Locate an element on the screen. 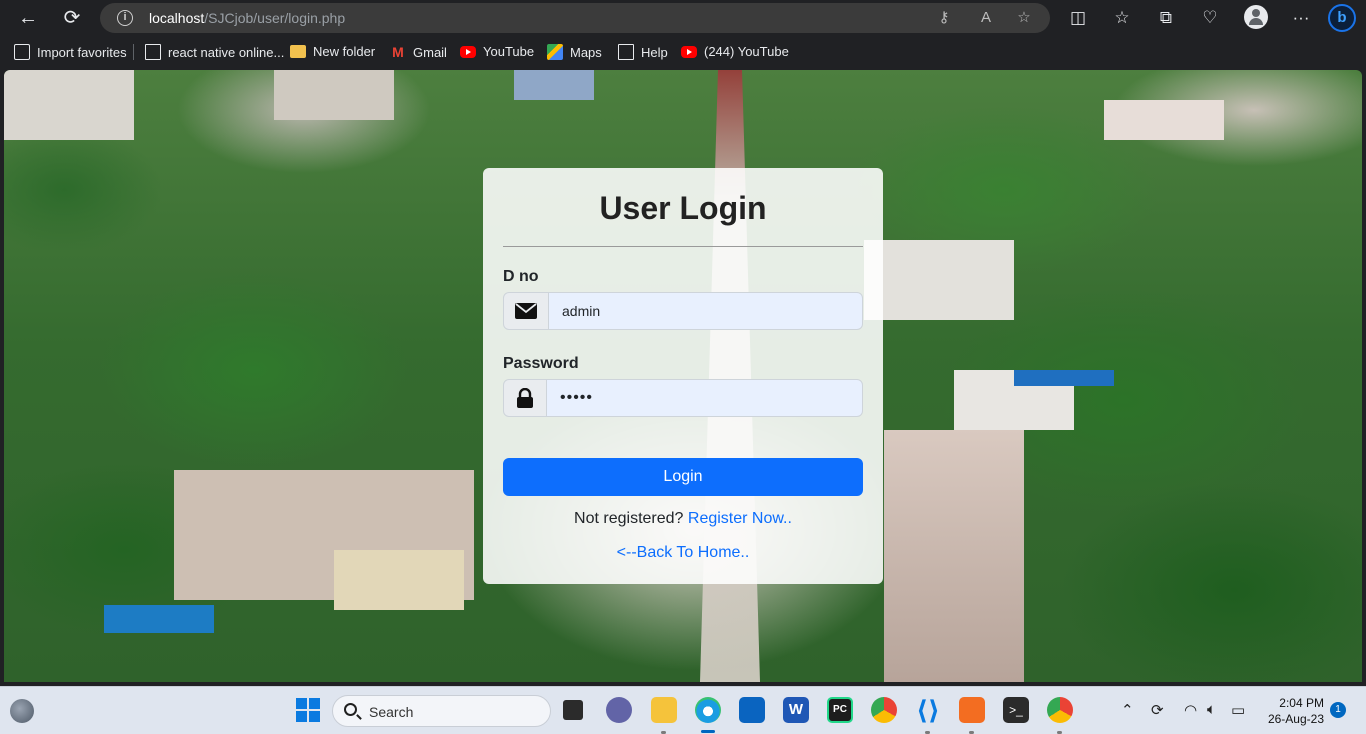 The image size is (1366, 734). terminal-icon: >_ is located at coordinates (1016, 710).